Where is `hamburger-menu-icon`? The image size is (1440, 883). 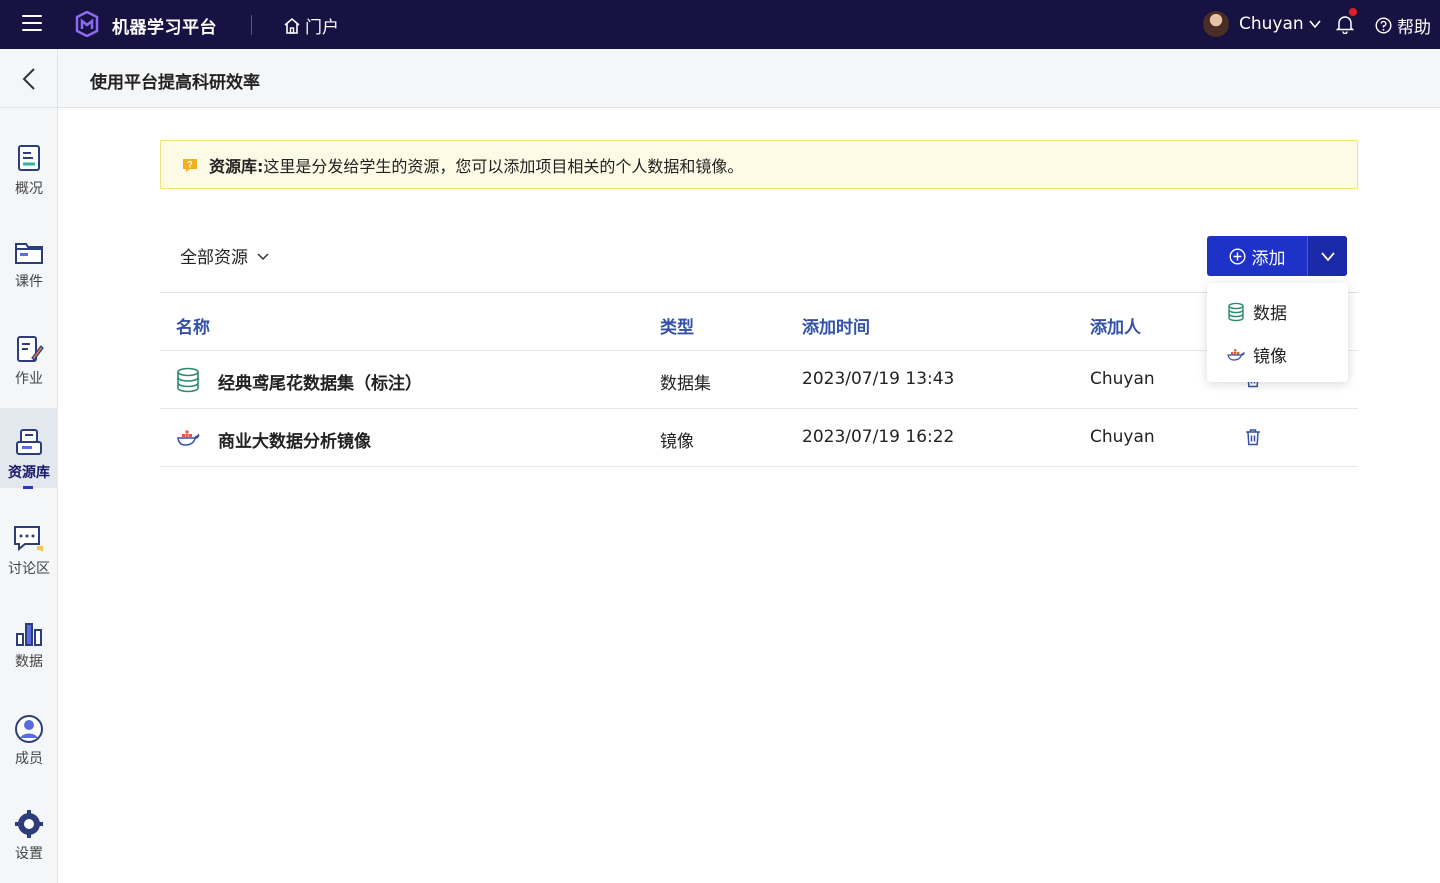 hamburger-menu-icon is located at coordinates (32, 24).